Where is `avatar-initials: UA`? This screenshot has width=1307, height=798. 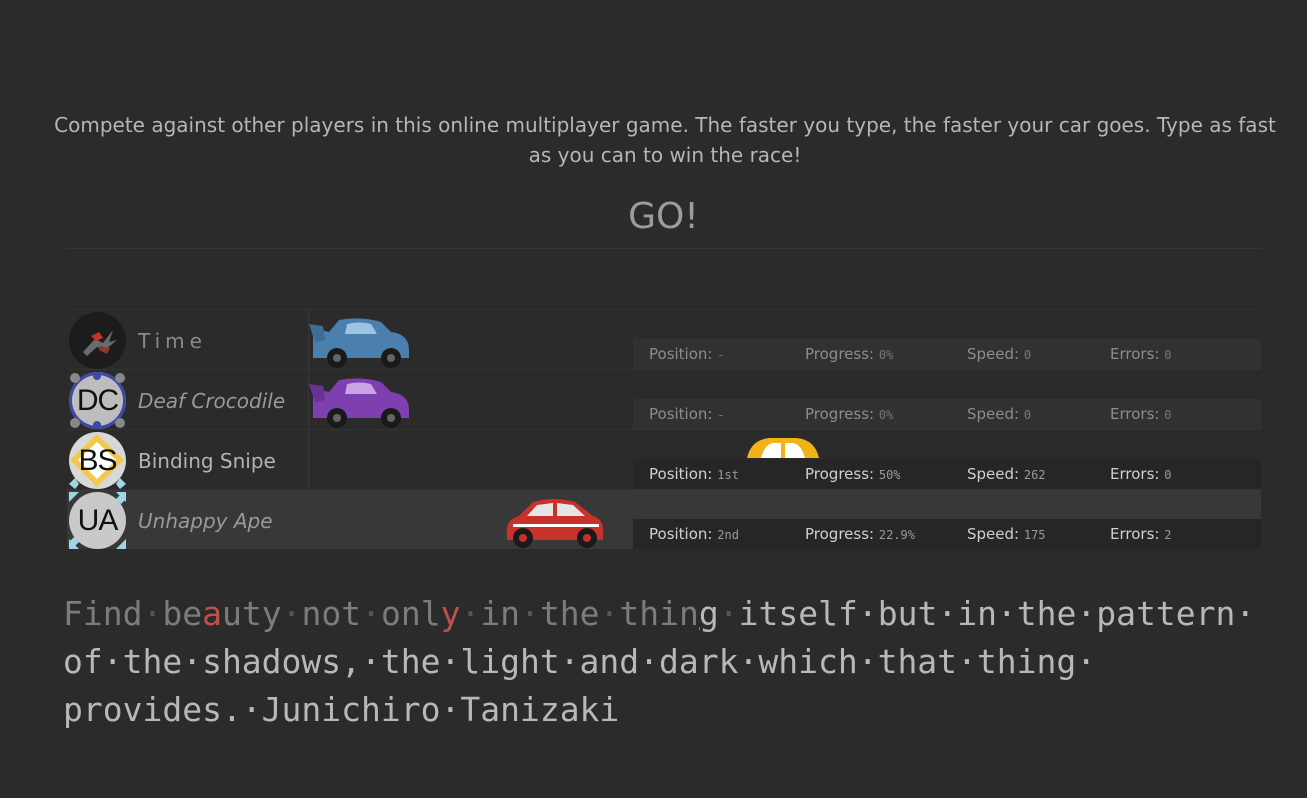
avatar-initials: UA is located at coordinates (98, 520).